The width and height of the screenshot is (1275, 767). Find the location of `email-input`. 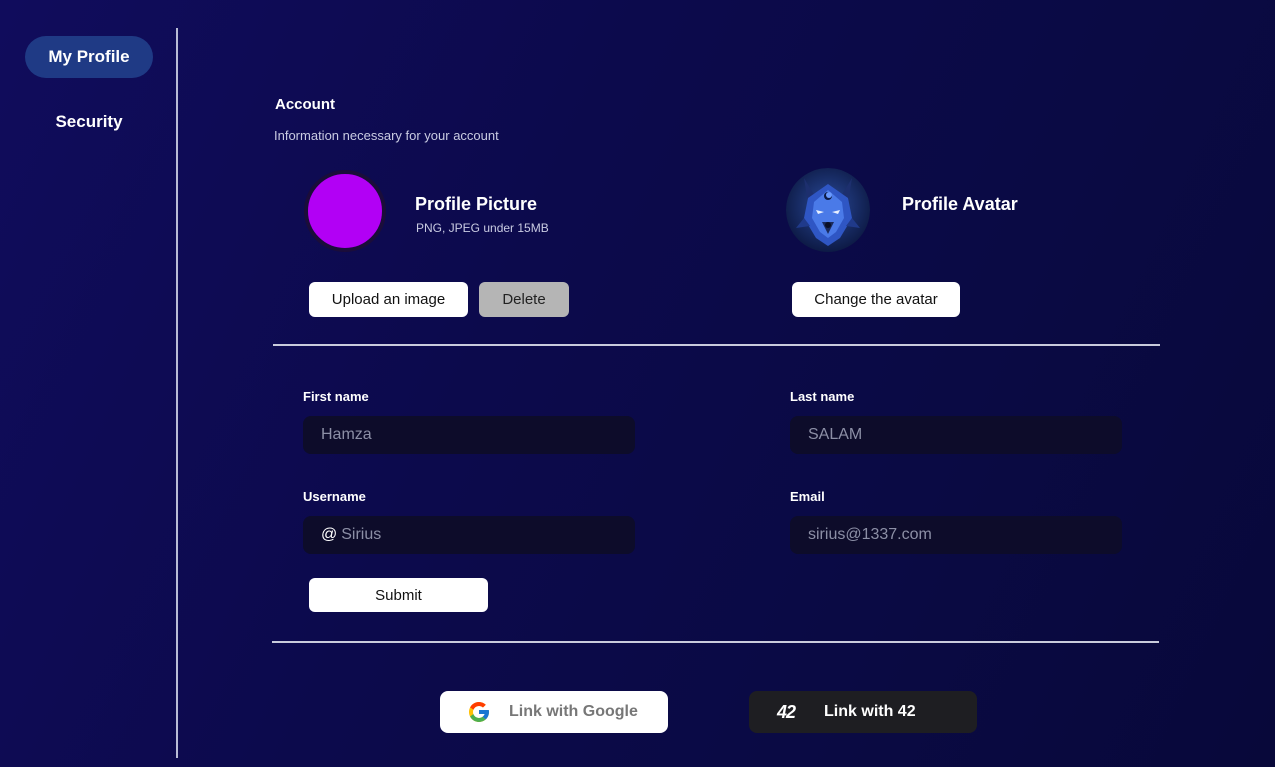

email-input is located at coordinates (956, 535).